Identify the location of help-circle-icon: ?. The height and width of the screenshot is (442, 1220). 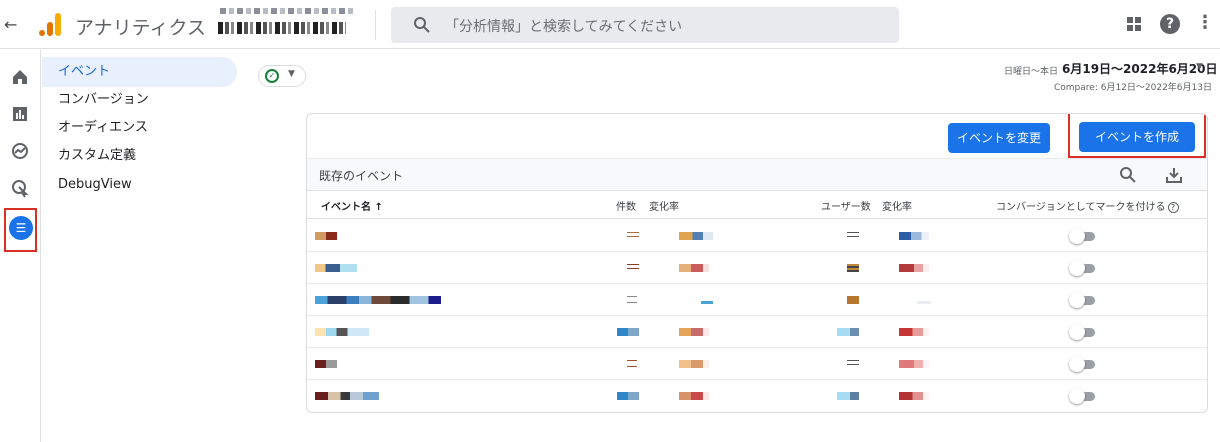
(1173, 207).